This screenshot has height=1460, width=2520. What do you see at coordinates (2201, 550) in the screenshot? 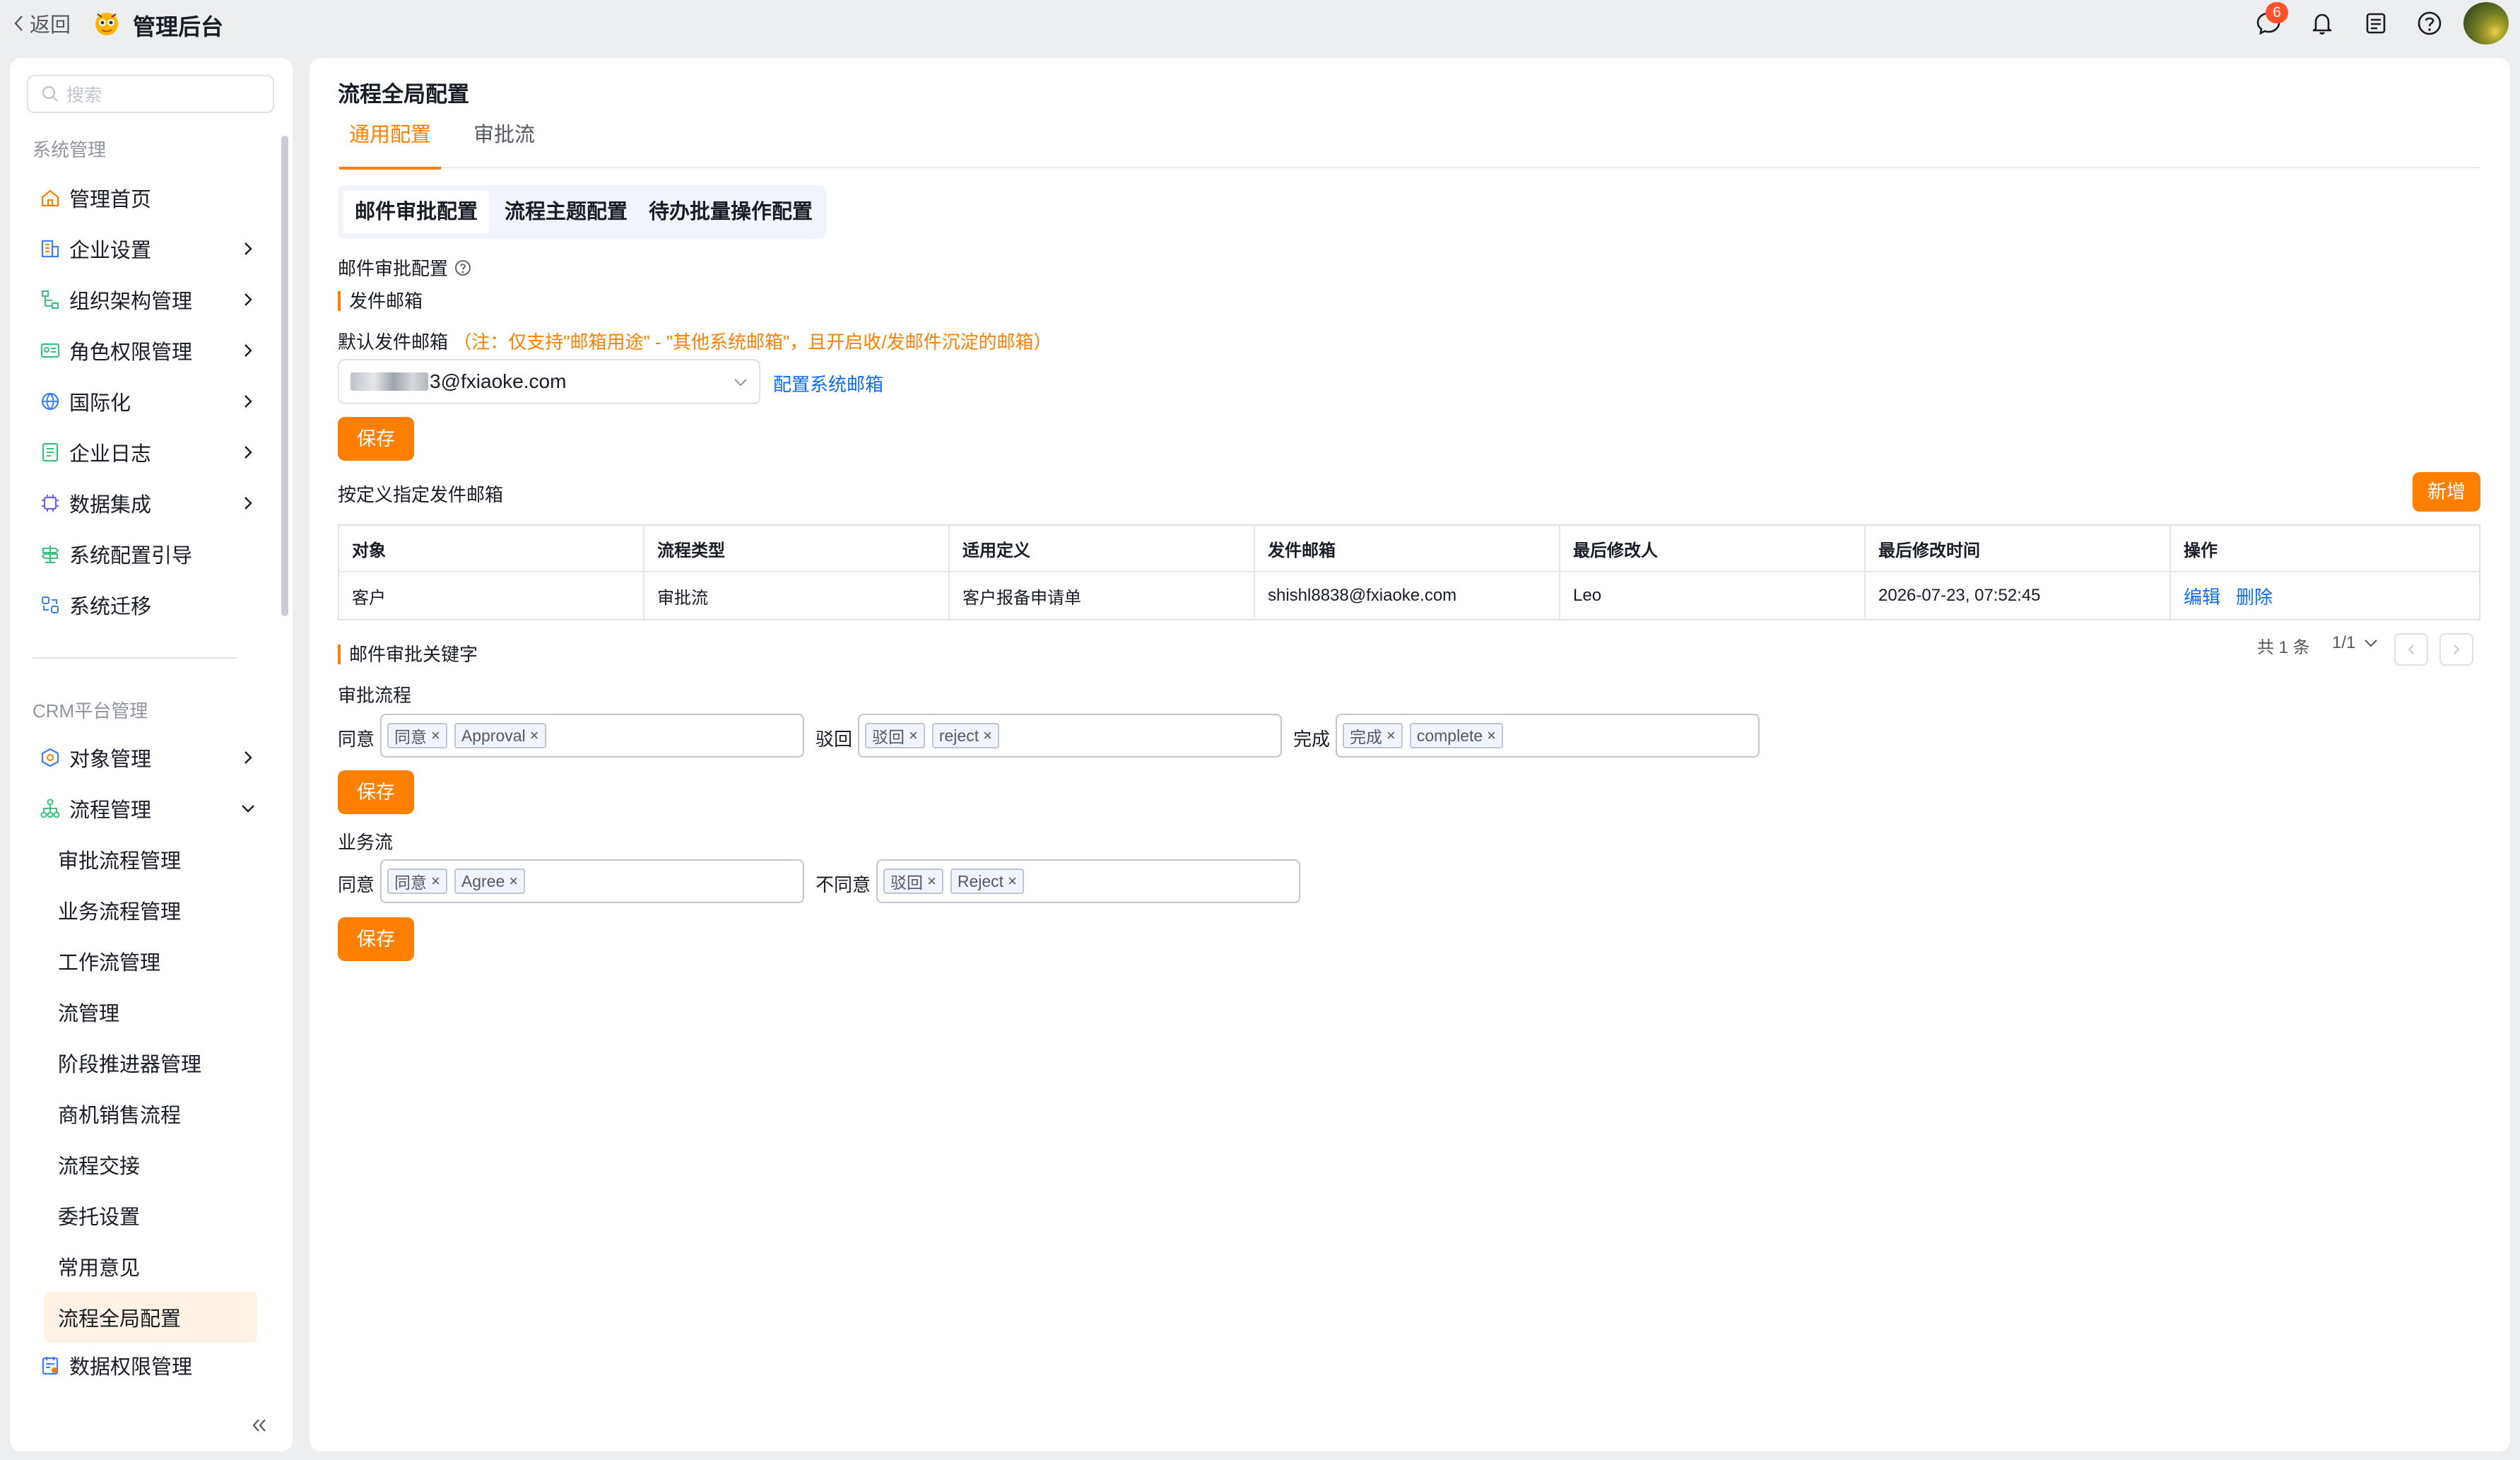
I see `column-header: 操作` at bounding box center [2201, 550].